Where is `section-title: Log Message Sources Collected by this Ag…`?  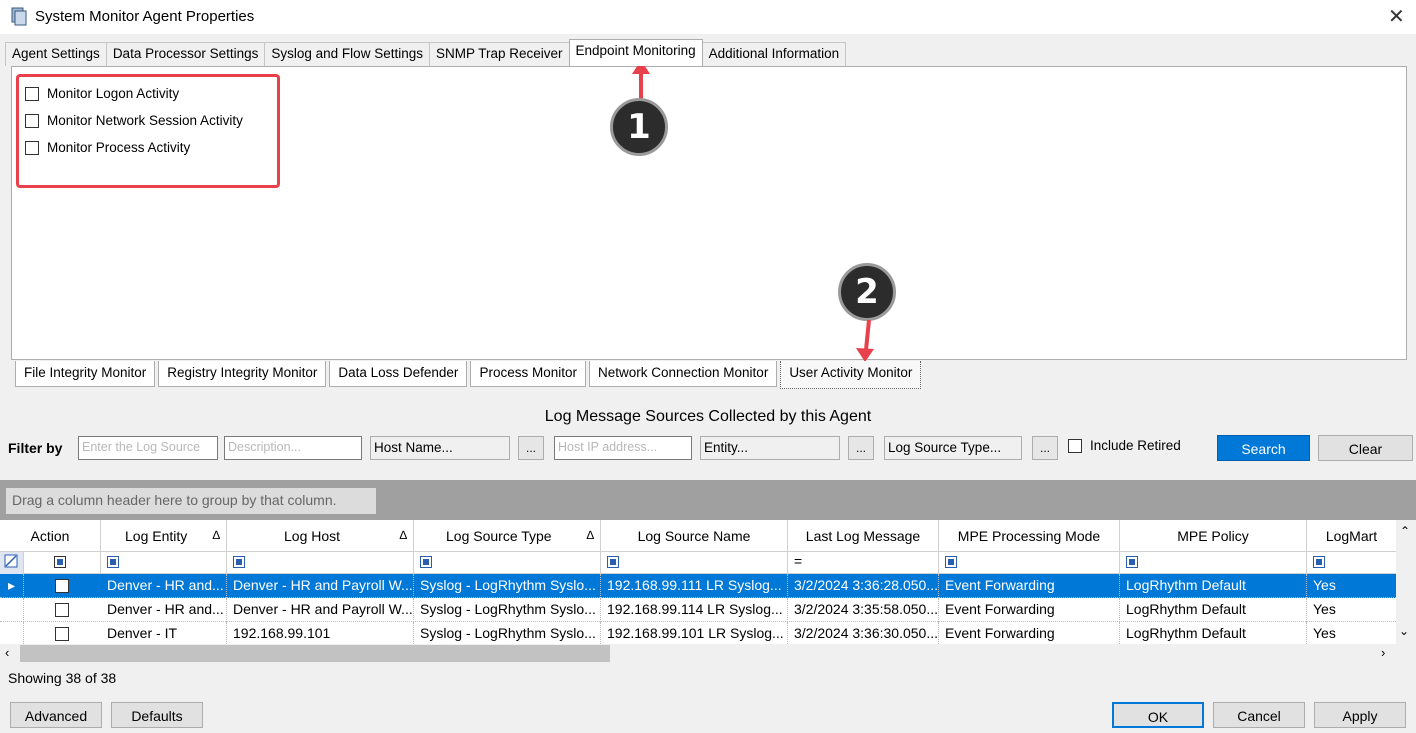 section-title: Log Message Sources Collected by this Ag… is located at coordinates (708, 416).